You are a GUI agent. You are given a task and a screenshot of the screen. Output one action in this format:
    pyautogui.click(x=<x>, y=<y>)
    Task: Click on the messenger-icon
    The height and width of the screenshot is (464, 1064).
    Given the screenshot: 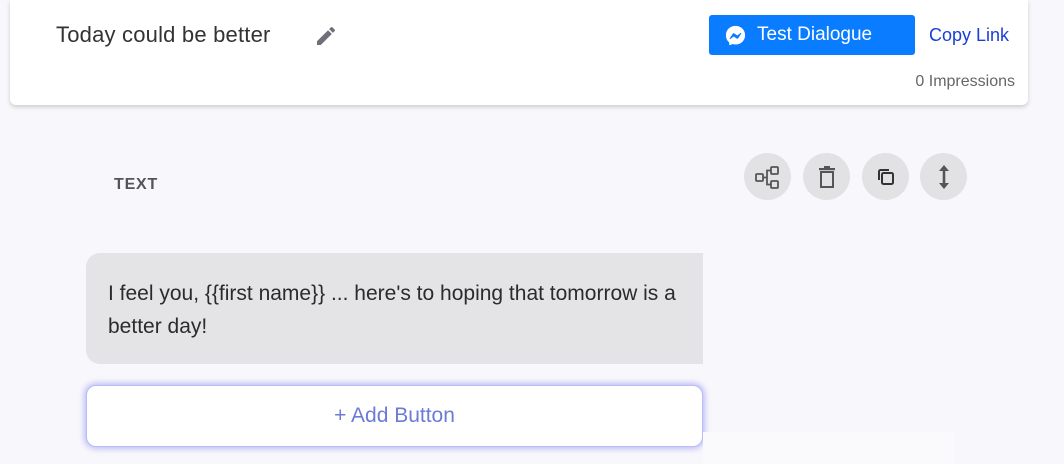 What is the action you would take?
    pyautogui.click(x=735, y=35)
    